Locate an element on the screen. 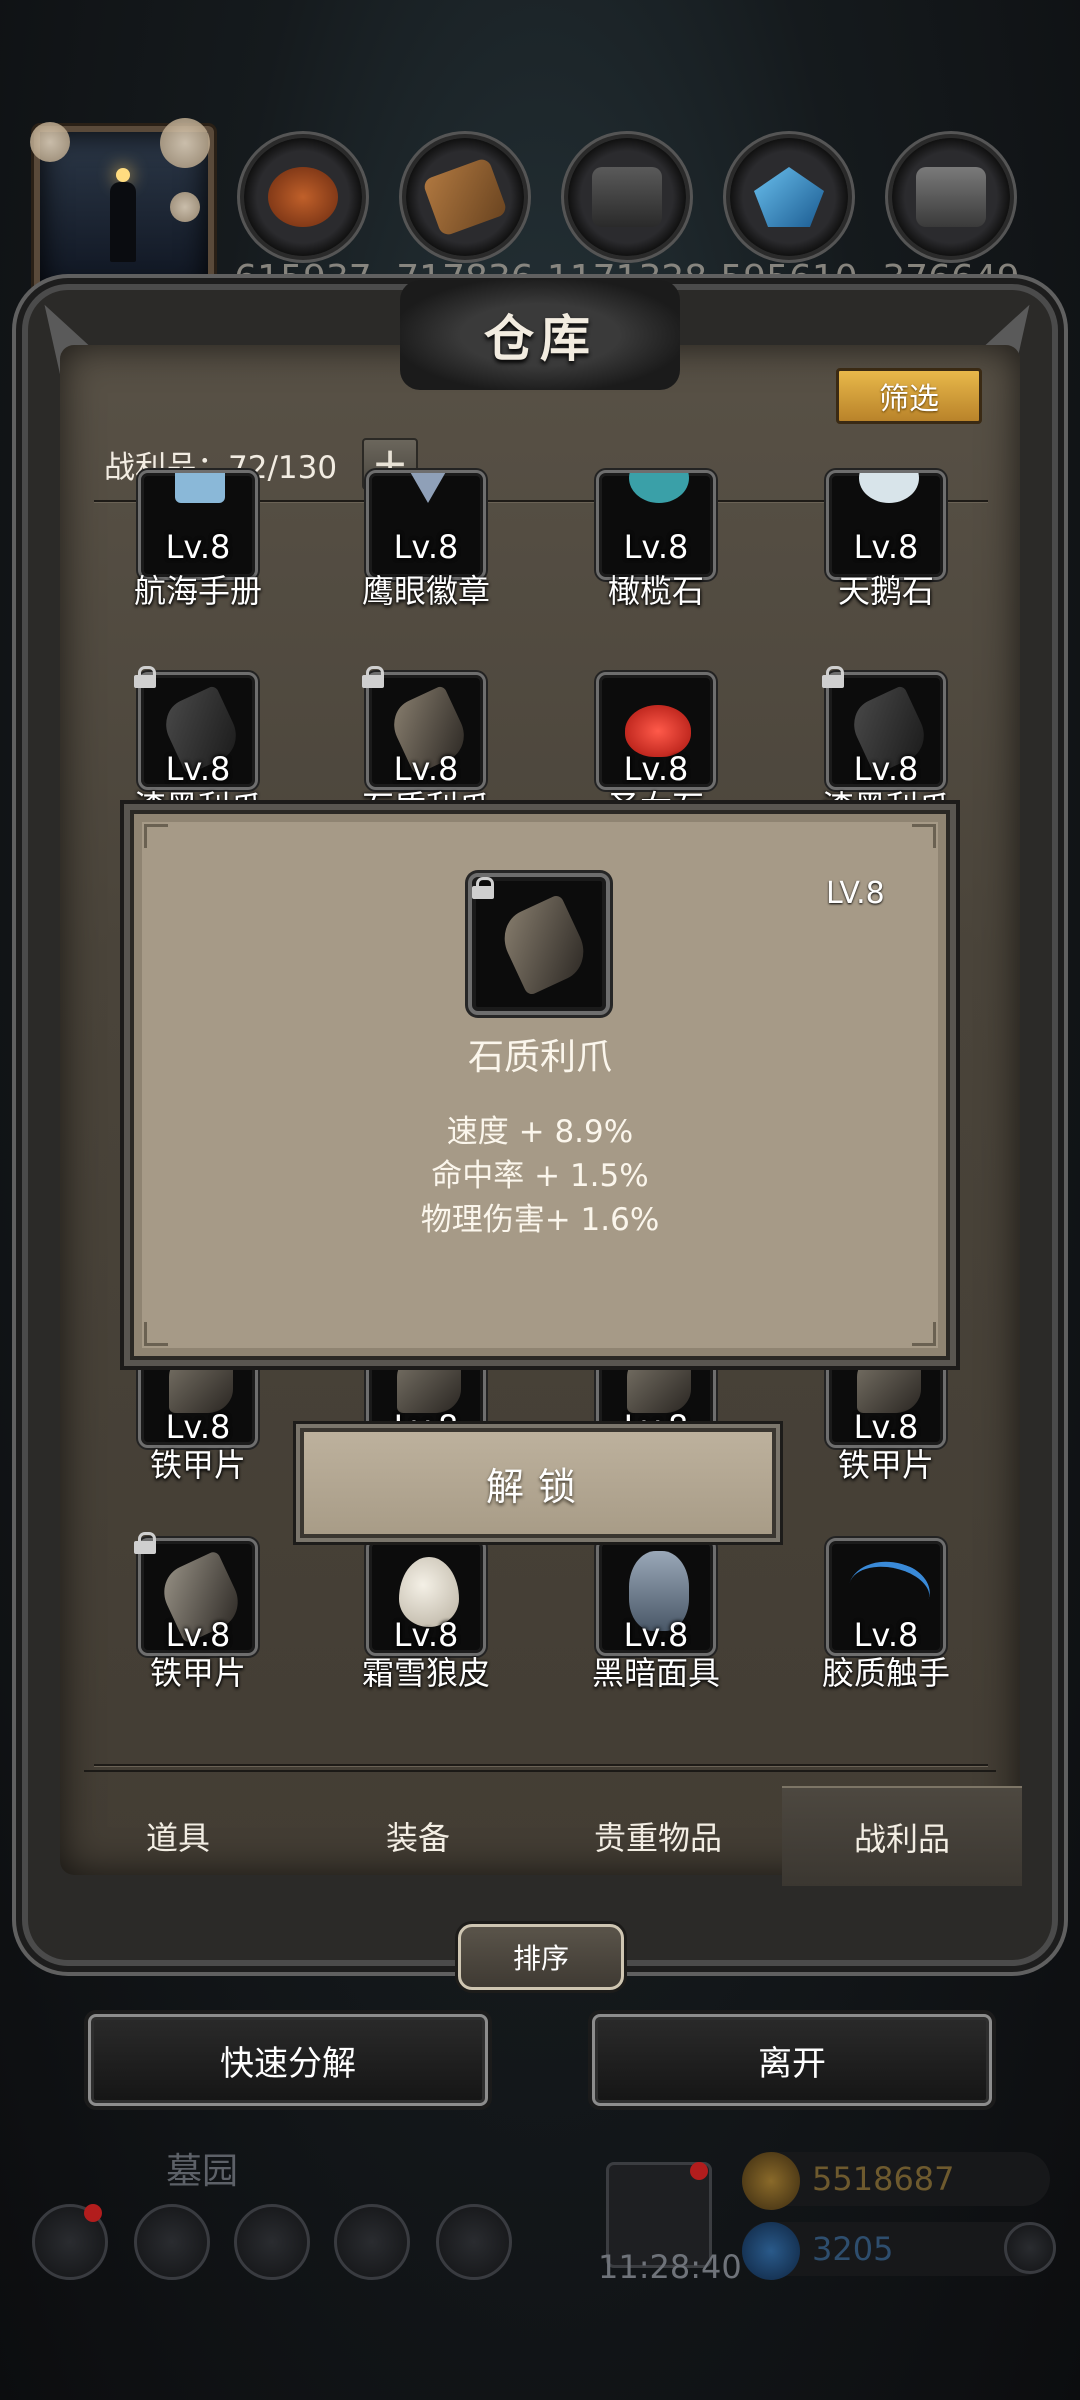 Image resolution: width=1080 pixels, height=2400 pixels. stone-icon is located at coordinates (627, 197).